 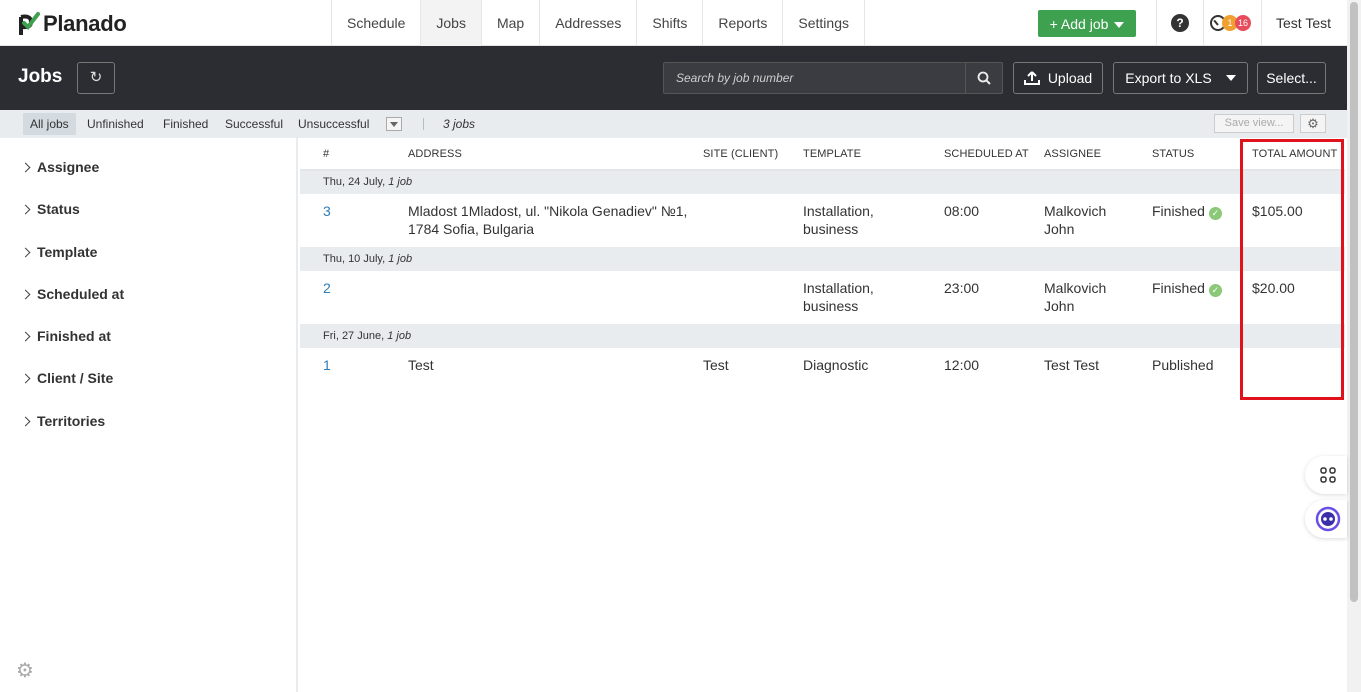 I want to click on export-xls-button: Export to XLS, so click(x=1180, y=78).